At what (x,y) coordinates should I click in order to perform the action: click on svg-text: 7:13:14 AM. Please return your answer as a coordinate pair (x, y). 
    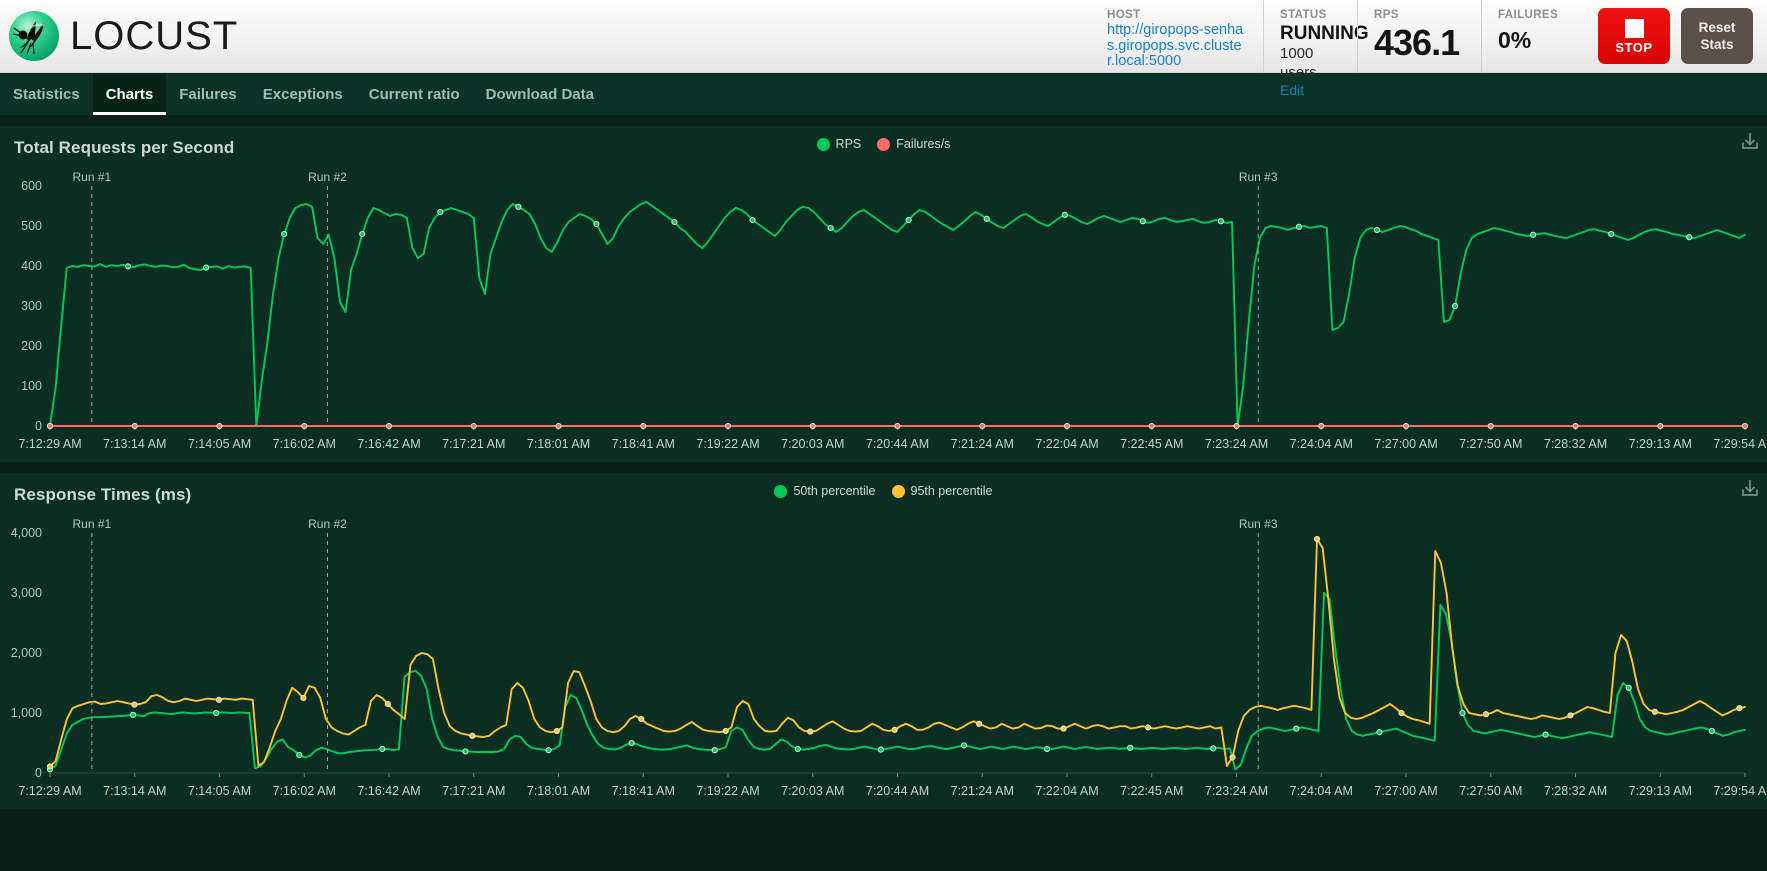
    Looking at the image, I should click on (134, 444).